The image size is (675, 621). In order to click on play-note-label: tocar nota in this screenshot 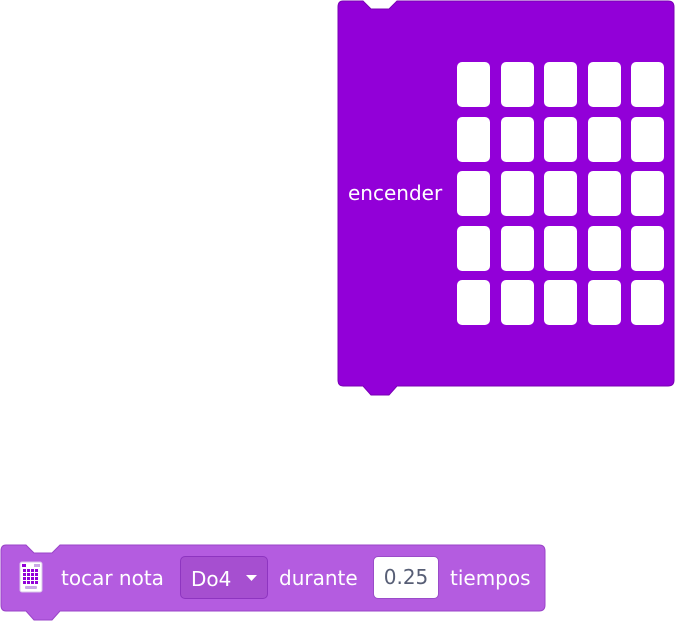, I will do `click(112, 578)`.